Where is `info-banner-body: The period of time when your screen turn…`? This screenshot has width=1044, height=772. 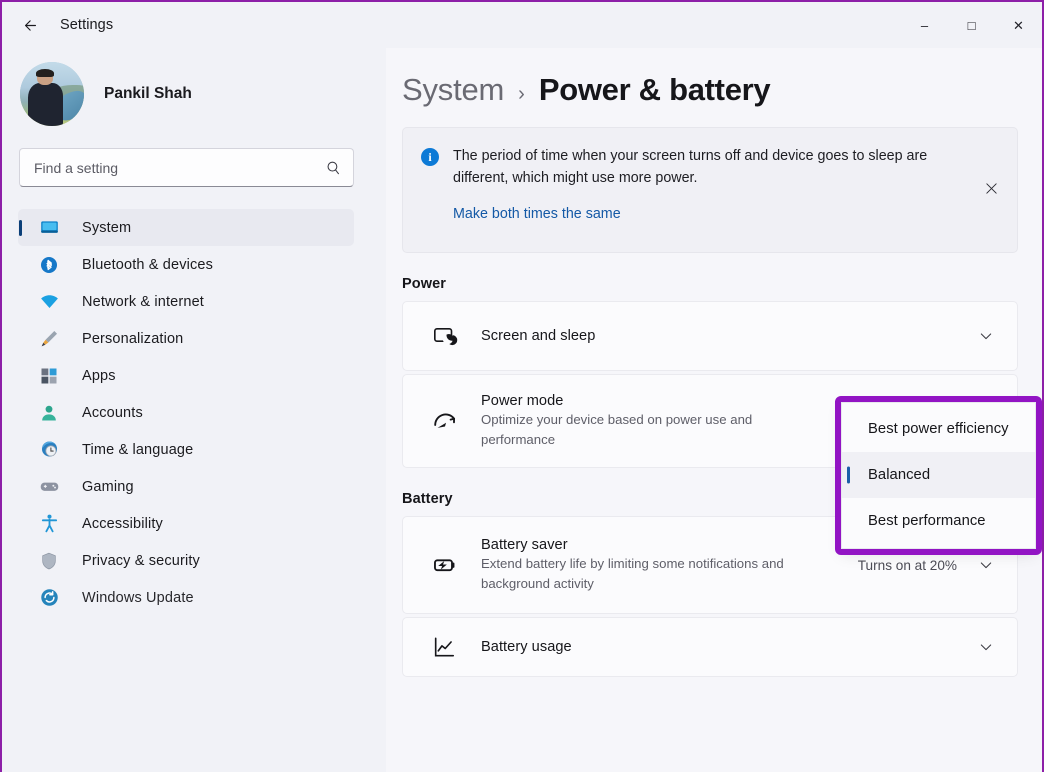 info-banner-body: The period of time when your screen turn… is located at coordinates (703, 191).